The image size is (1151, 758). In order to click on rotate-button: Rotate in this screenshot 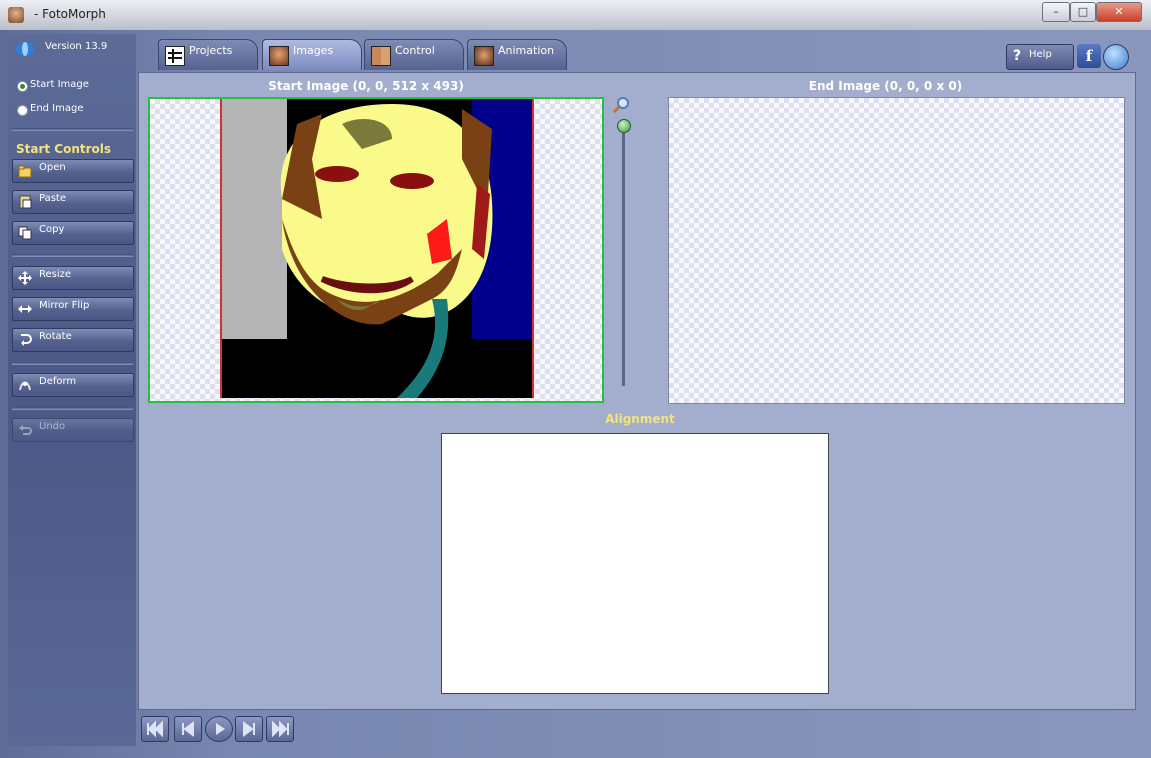, I will do `click(73, 340)`.